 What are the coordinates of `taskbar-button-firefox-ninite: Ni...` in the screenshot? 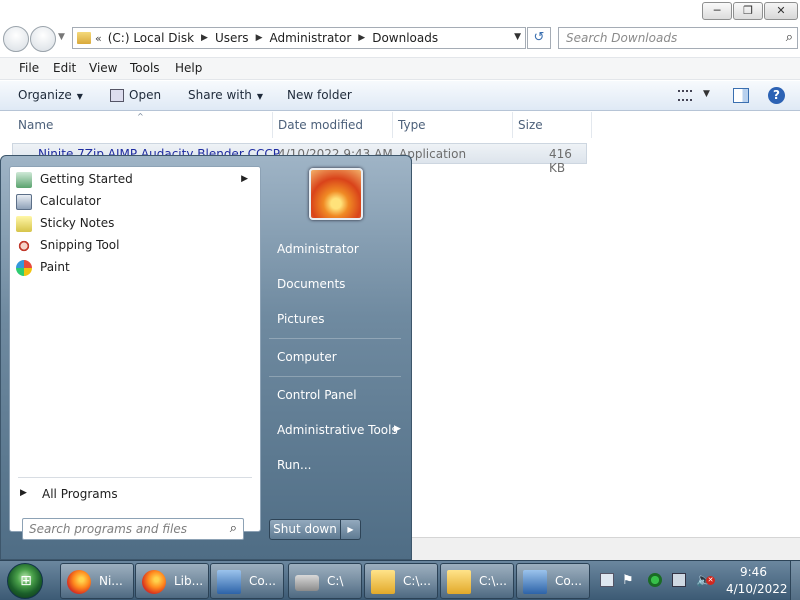 It's located at (97, 581).